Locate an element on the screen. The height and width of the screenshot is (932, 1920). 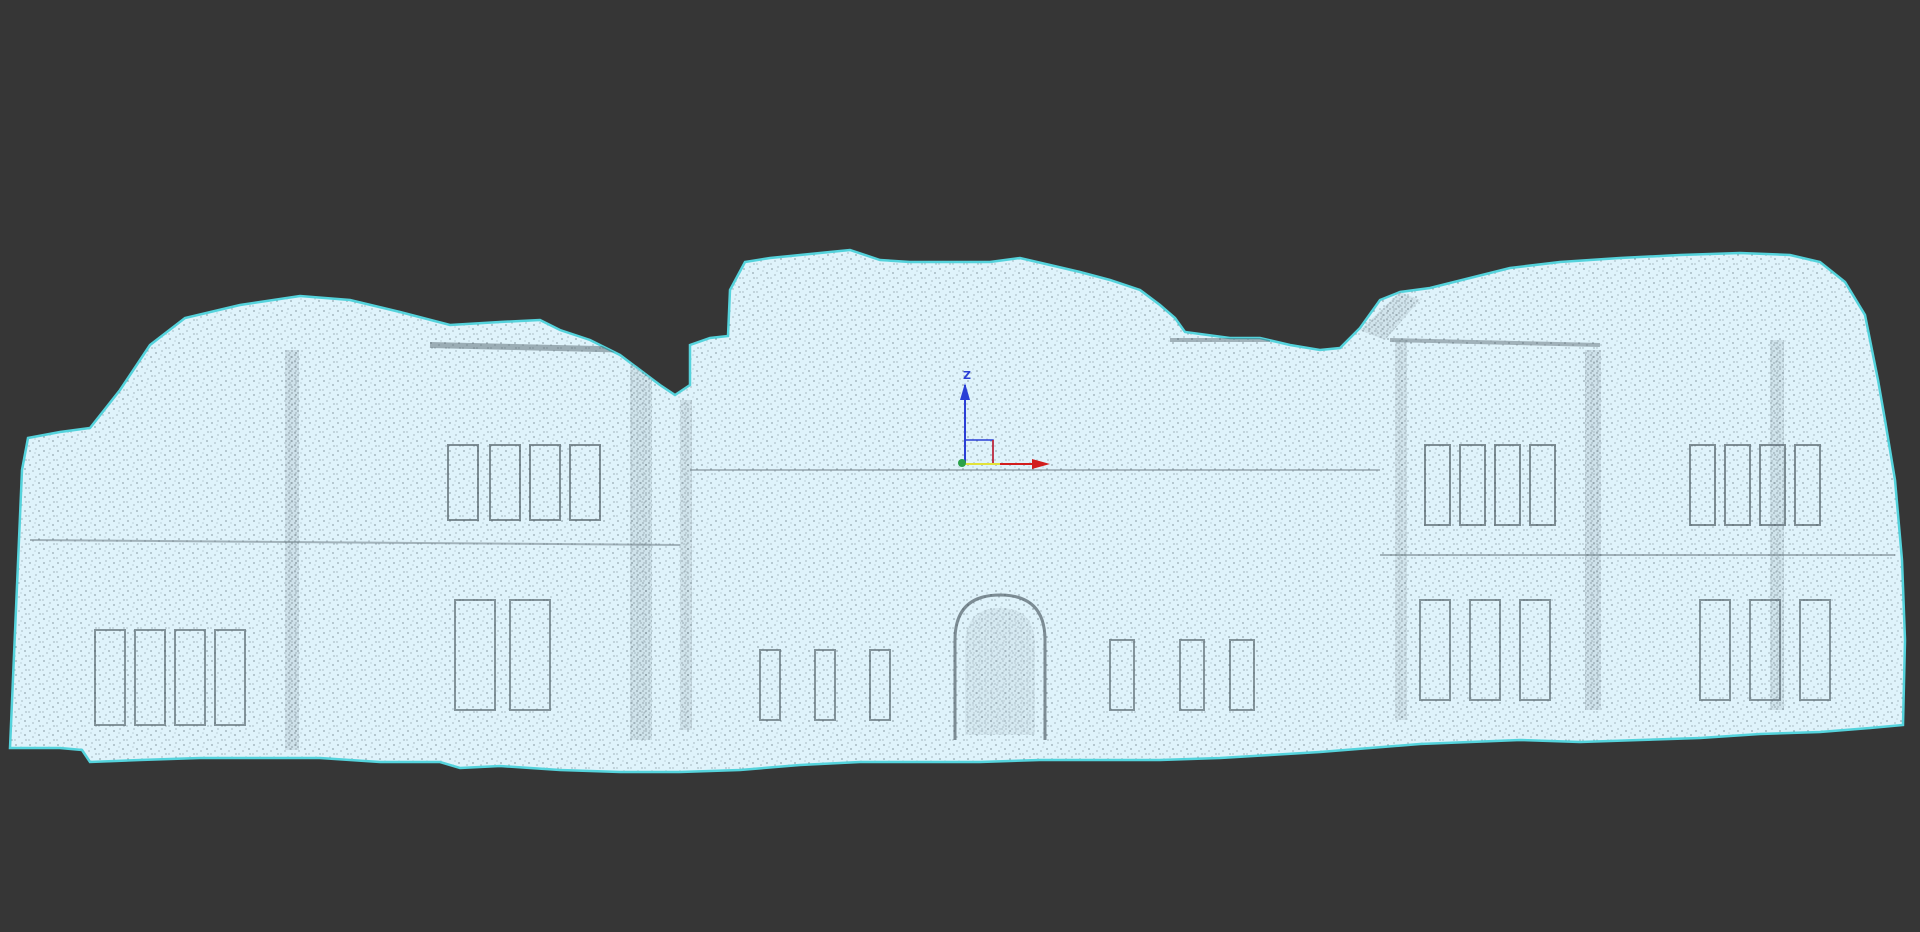
z-axis-label: Z is located at coordinates (967, 375).